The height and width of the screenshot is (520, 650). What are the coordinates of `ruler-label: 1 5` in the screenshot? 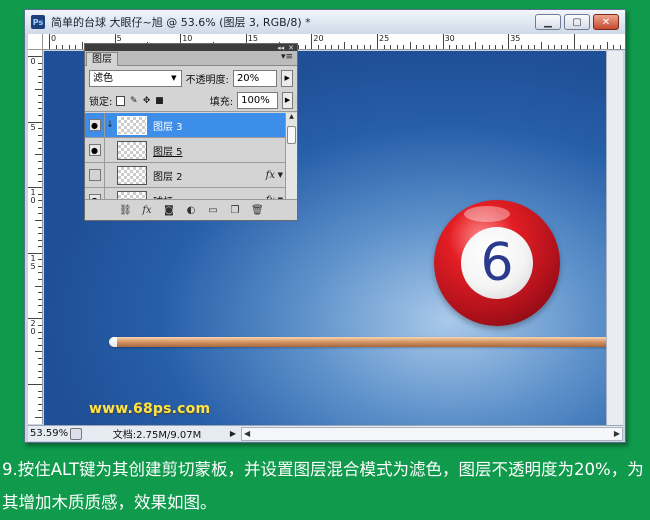 It's located at (33, 262).